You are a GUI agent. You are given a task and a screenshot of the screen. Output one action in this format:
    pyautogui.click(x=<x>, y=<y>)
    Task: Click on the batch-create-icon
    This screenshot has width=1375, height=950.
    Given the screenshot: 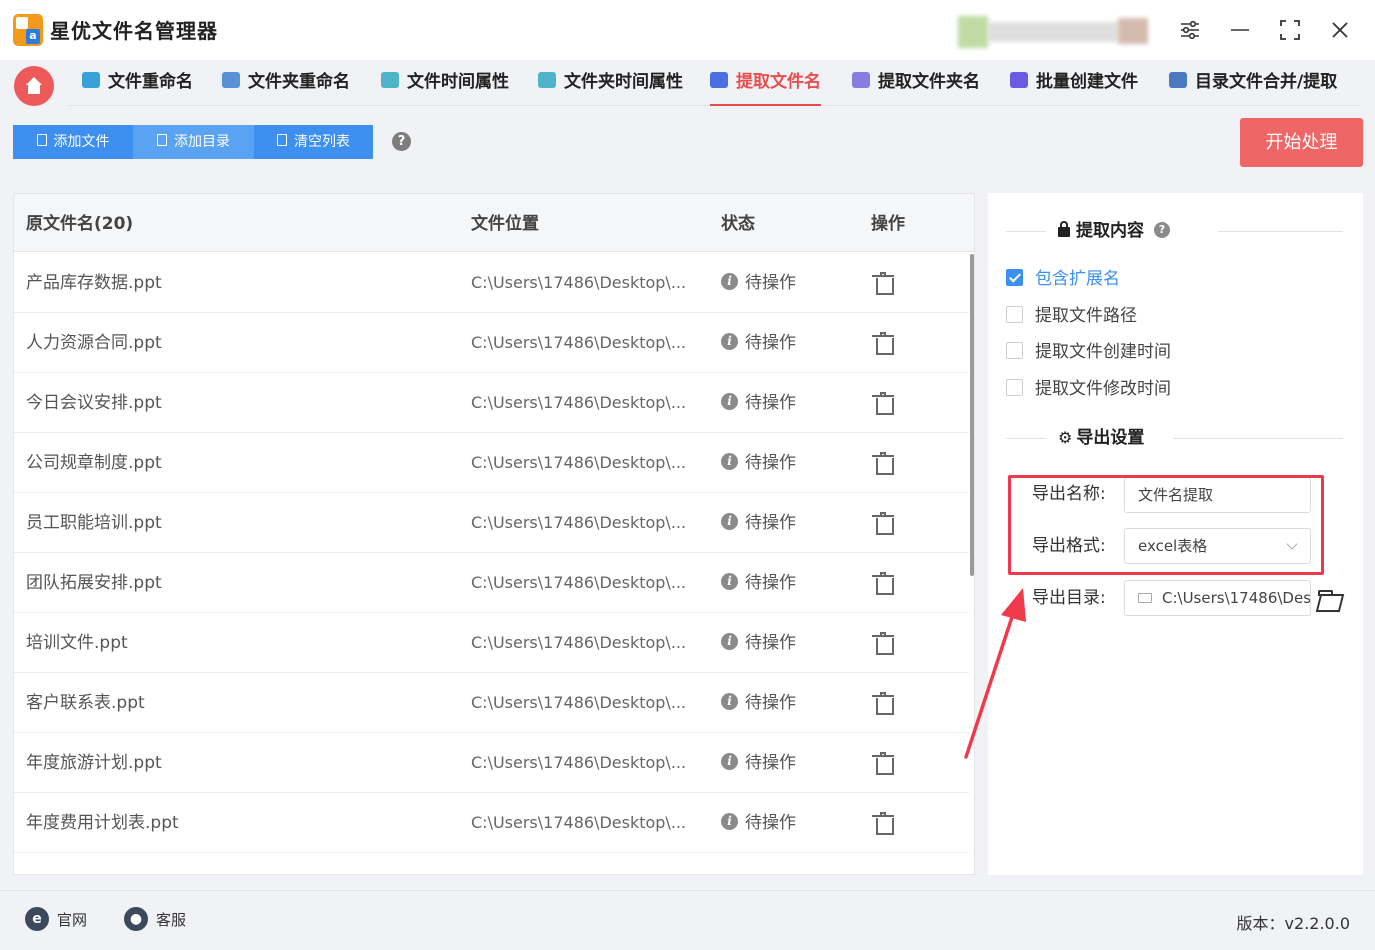 What is the action you would take?
    pyautogui.click(x=1019, y=80)
    